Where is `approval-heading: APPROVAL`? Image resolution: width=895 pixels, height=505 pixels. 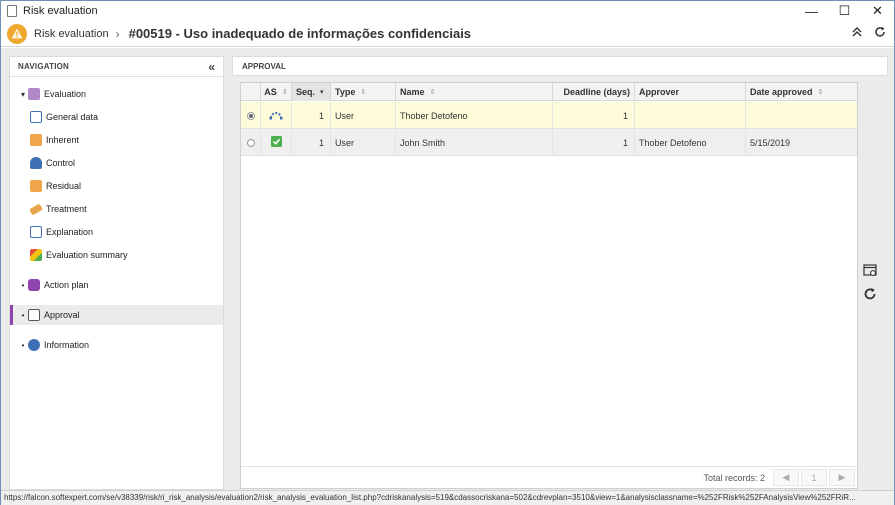 approval-heading: APPROVAL is located at coordinates (264, 66).